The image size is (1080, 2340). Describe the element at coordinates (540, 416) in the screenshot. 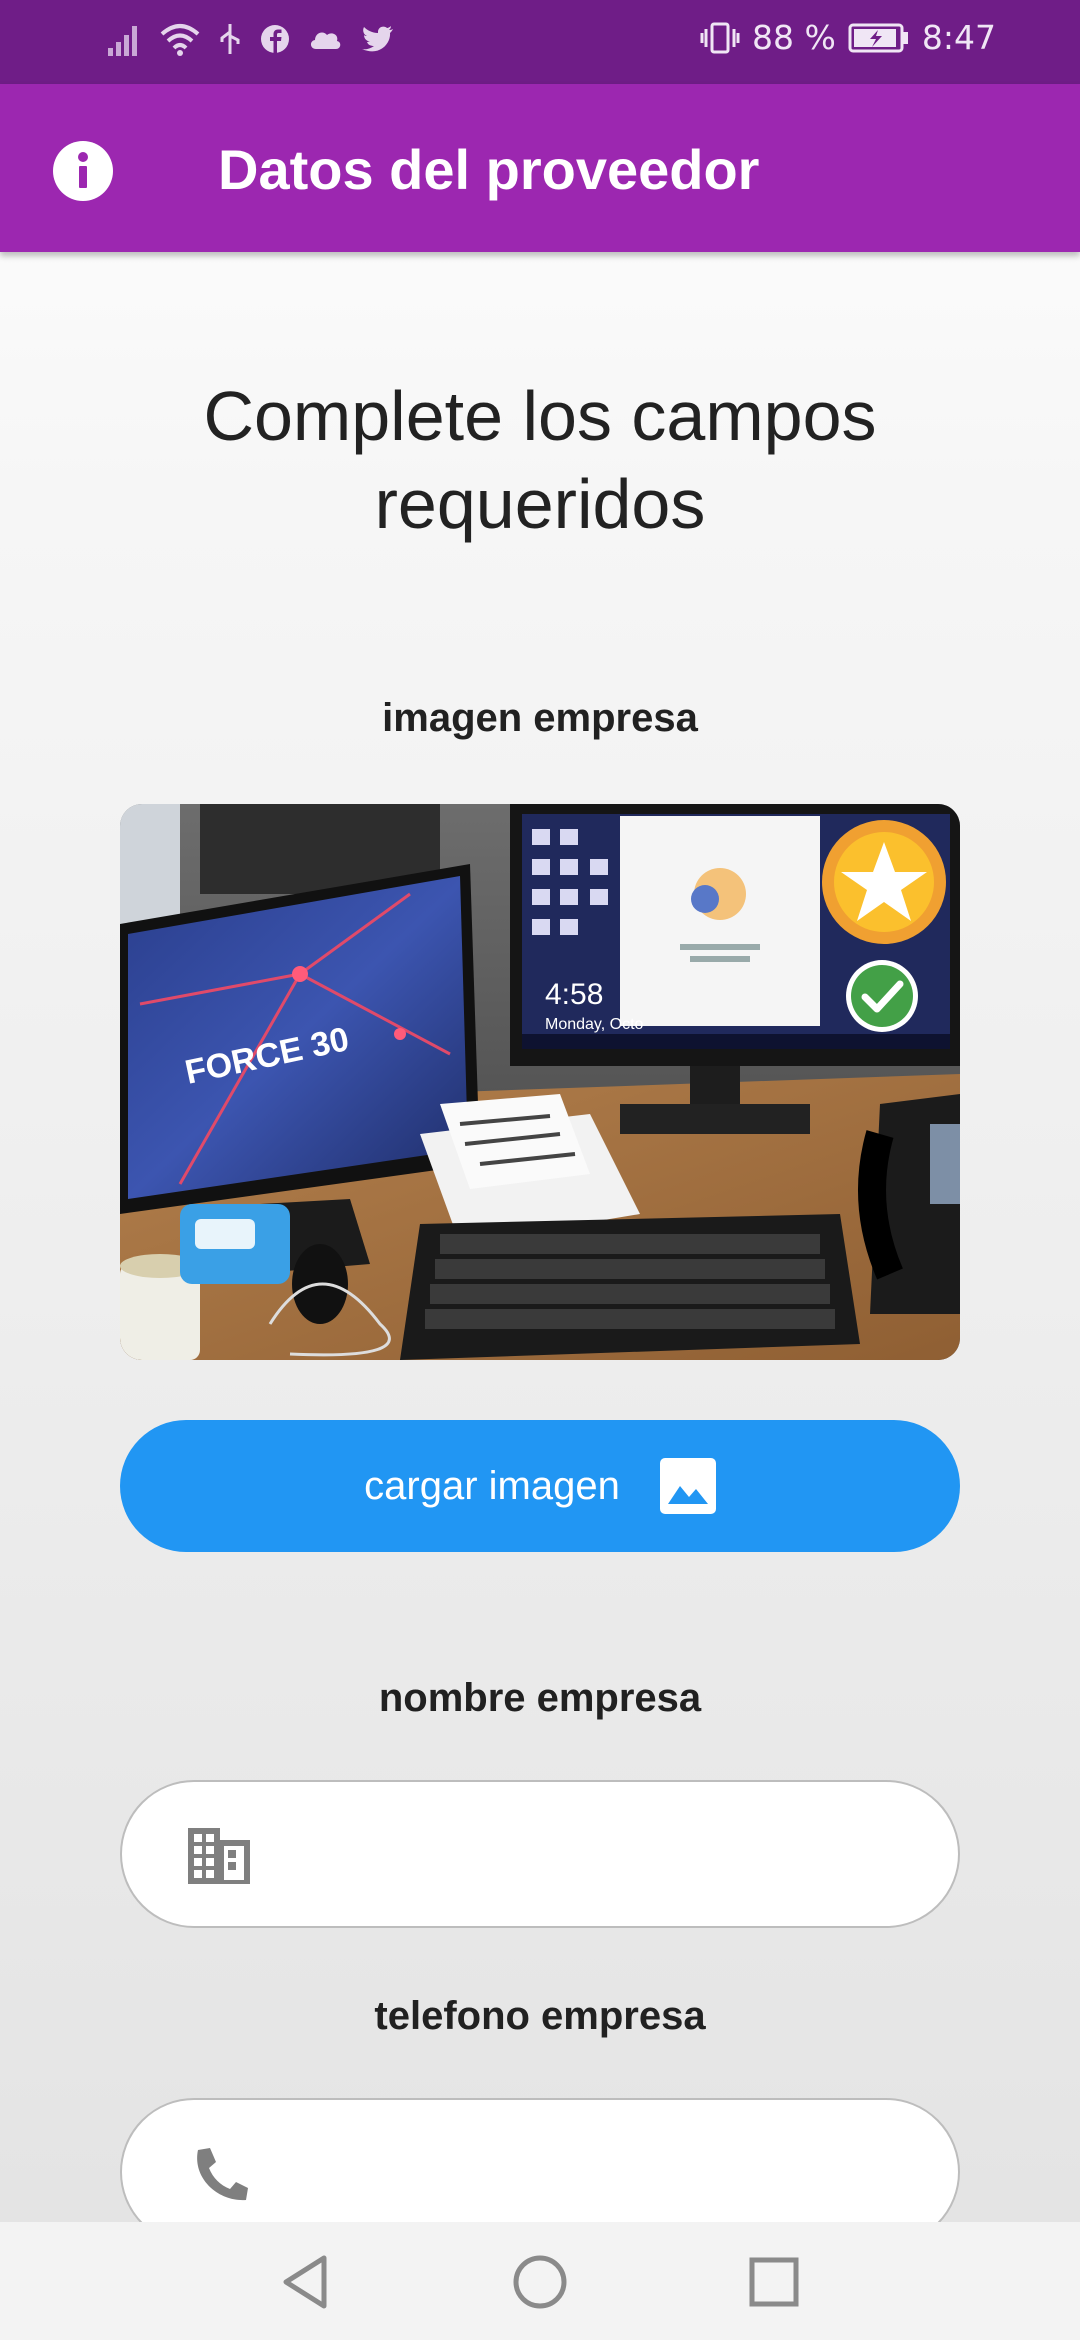

I see `heading-line-1: Complete los campos` at that location.